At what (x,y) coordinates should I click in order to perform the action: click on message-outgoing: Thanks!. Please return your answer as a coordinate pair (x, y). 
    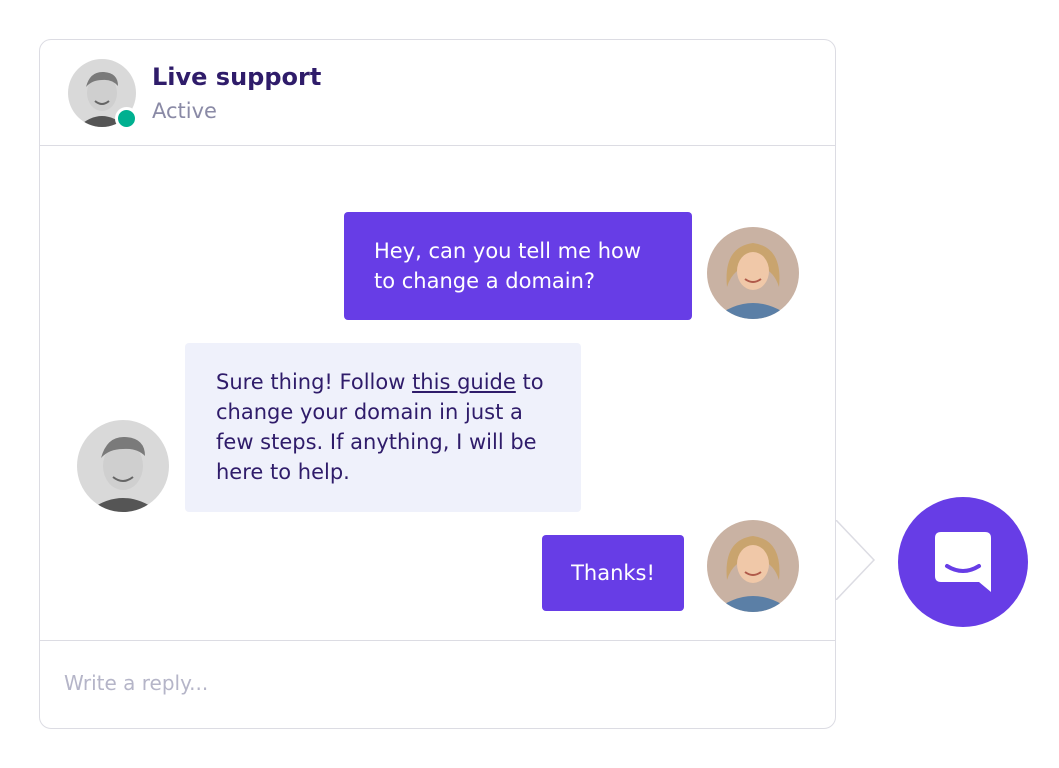
    Looking at the image, I should click on (613, 573).